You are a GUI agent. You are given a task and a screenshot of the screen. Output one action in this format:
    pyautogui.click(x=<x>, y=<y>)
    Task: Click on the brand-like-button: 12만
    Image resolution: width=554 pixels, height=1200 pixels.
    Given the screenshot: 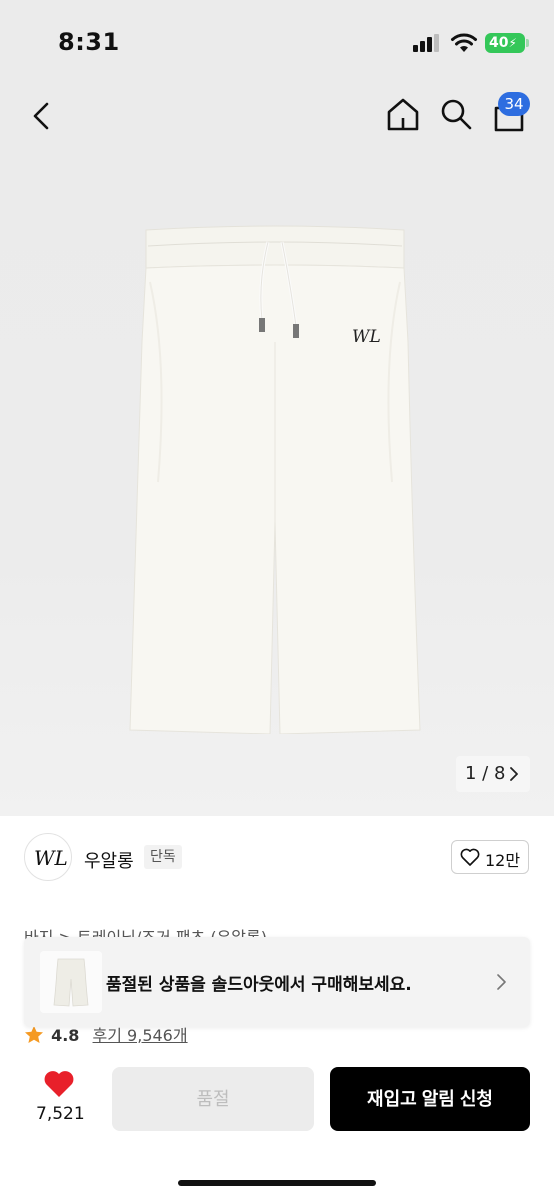 What is the action you would take?
    pyautogui.click(x=490, y=857)
    